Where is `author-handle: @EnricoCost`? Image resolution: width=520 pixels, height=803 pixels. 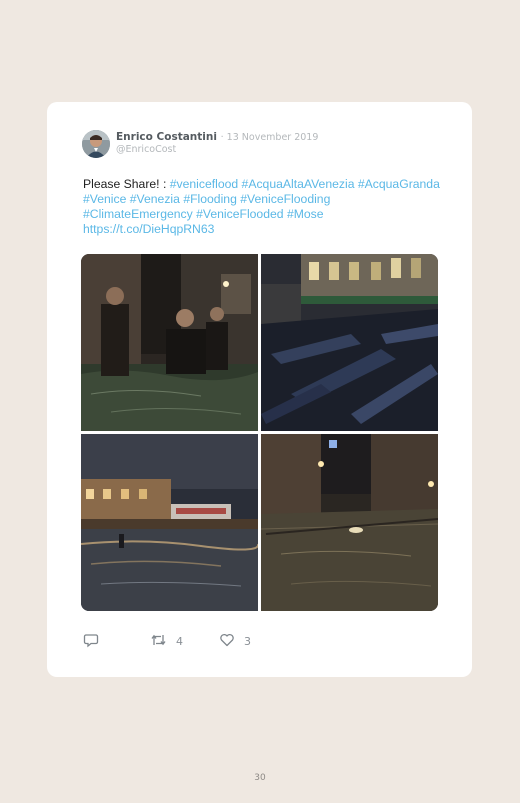
author-handle: @EnricoCost is located at coordinates (146, 149).